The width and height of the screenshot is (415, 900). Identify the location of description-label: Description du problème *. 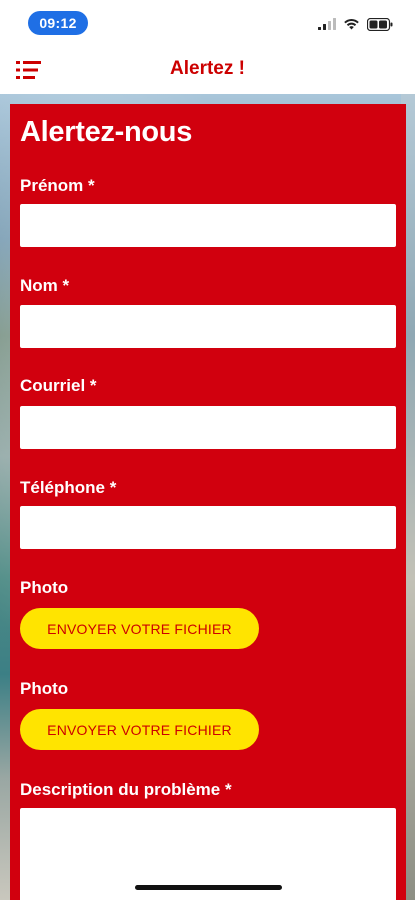
(126, 789).